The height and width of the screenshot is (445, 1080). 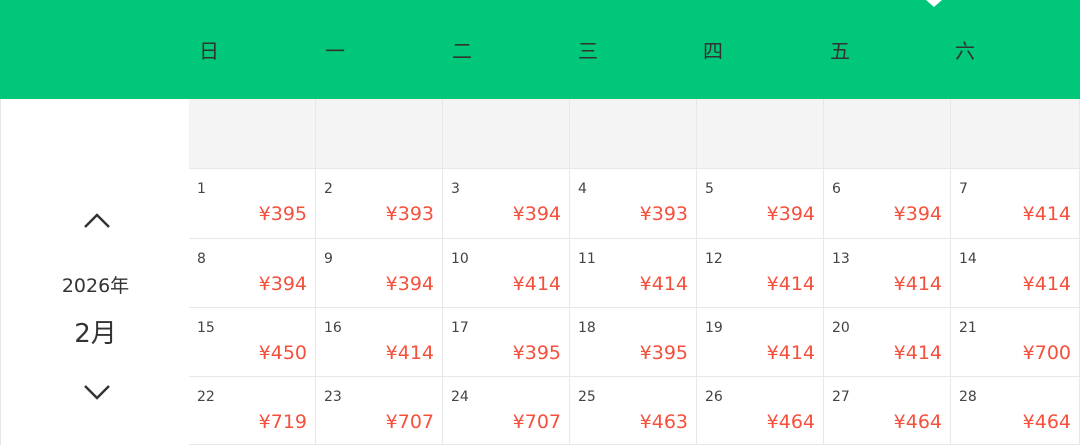 I want to click on day-number: 17, so click(x=460, y=328).